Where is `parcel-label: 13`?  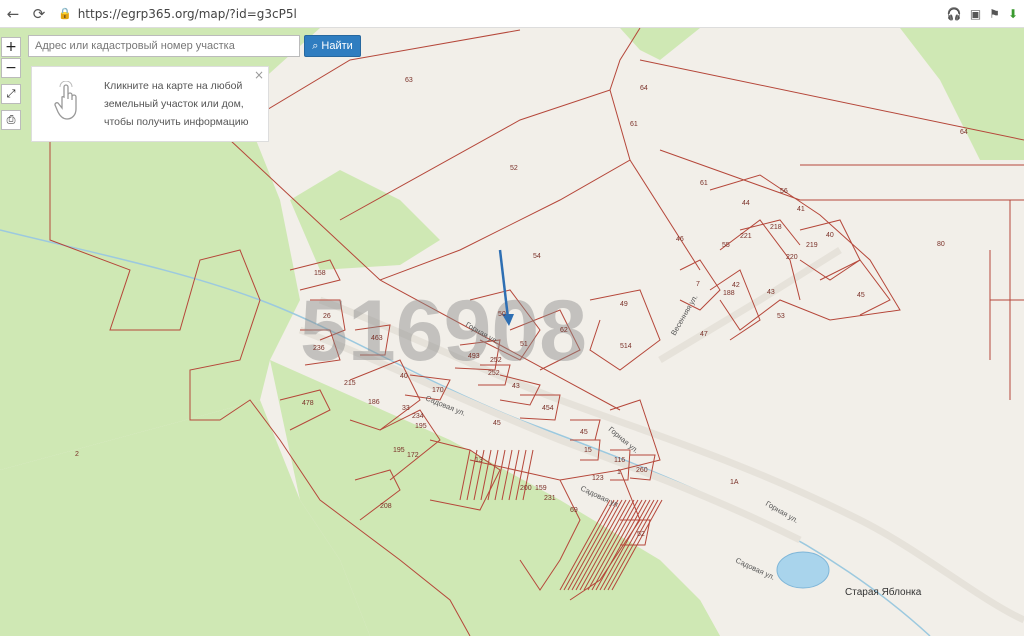
parcel-label: 13 is located at coordinates (479, 460).